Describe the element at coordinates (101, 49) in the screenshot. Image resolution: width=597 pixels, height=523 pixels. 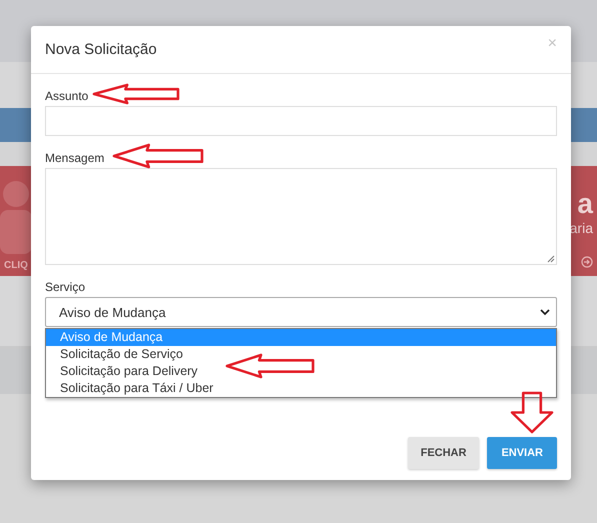
I see `modal-title: Nova Solicitação` at that location.